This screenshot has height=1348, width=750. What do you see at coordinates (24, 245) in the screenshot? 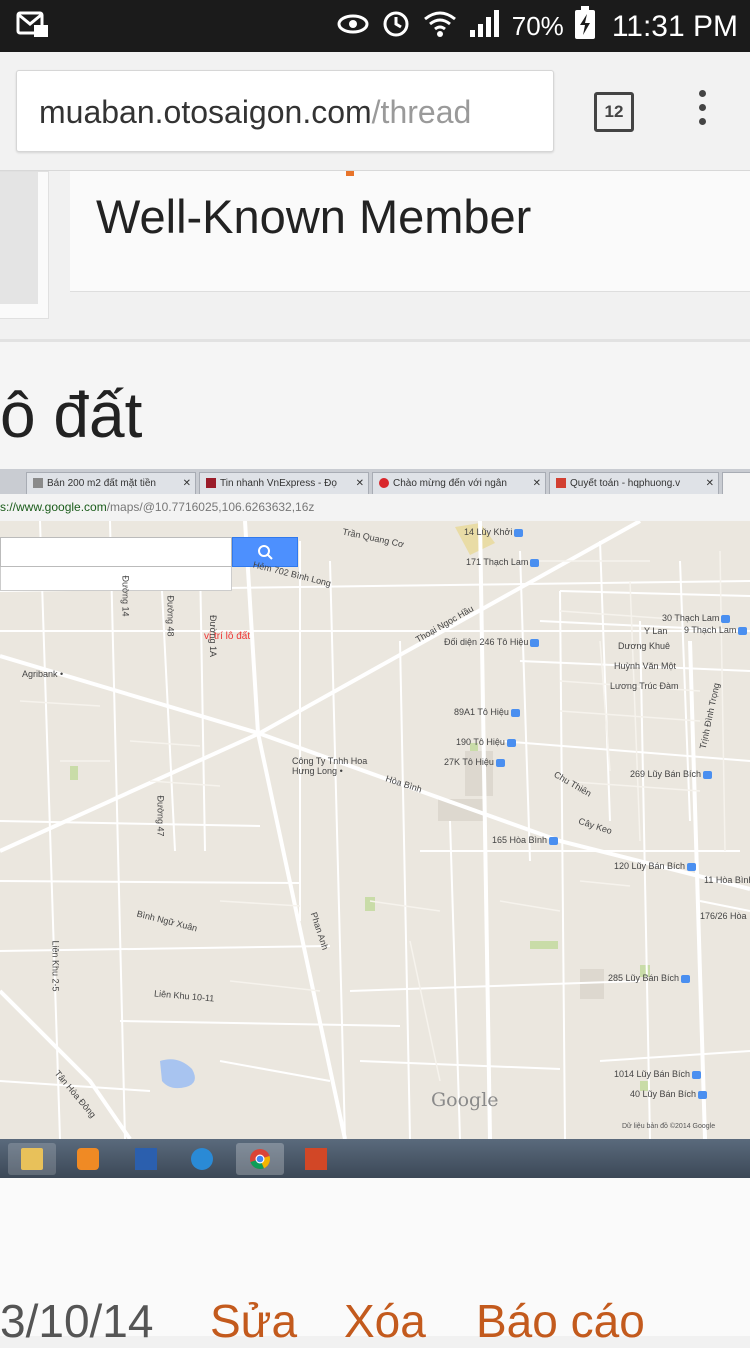
I see `avatar` at bounding box center [24, 245].